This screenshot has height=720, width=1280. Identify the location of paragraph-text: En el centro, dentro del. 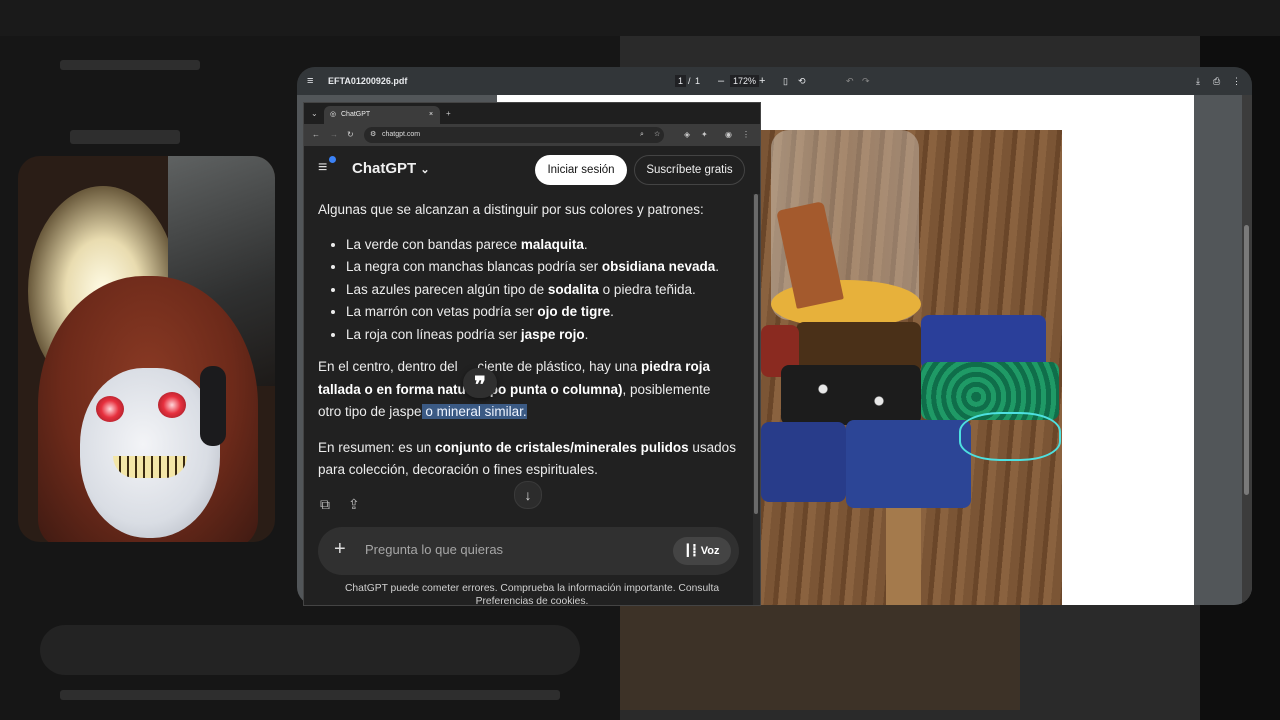
(390, 366).